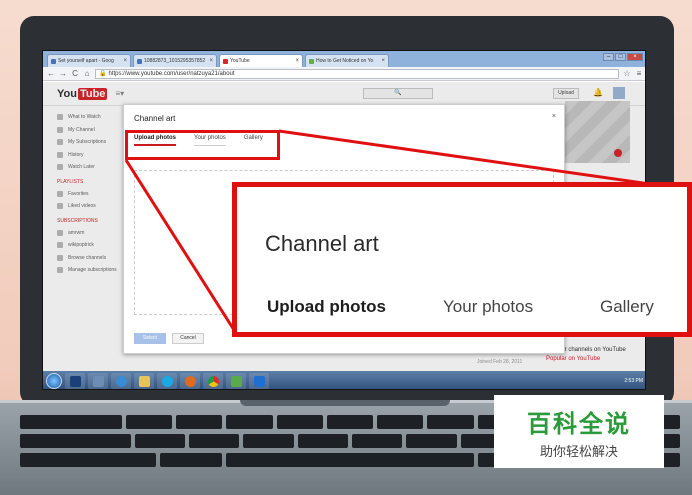 The width and height of the screenshot is (692, 495). Describe the element at coordinates (98, 381) in the screenshot. I see `calculator-icon` at that location.